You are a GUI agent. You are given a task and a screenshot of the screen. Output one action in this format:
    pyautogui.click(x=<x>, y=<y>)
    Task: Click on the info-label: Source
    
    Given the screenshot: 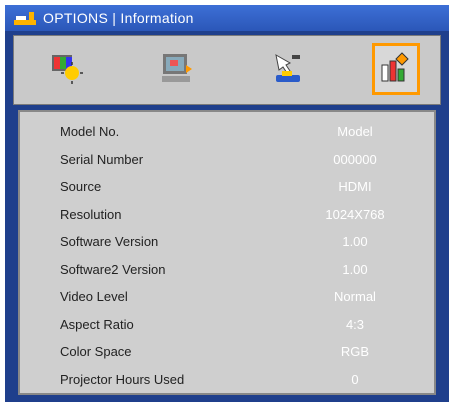 What is the action you would take?
    pyautogui.click(x=81, y=186)
    